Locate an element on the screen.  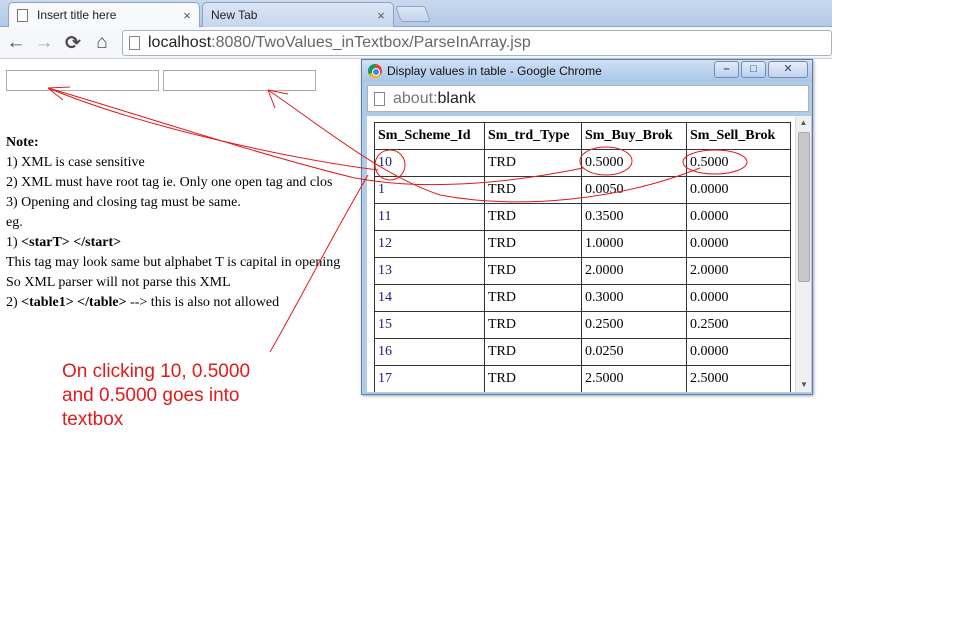
table-cell: 0.0250 is located at coordinates (634, 352).